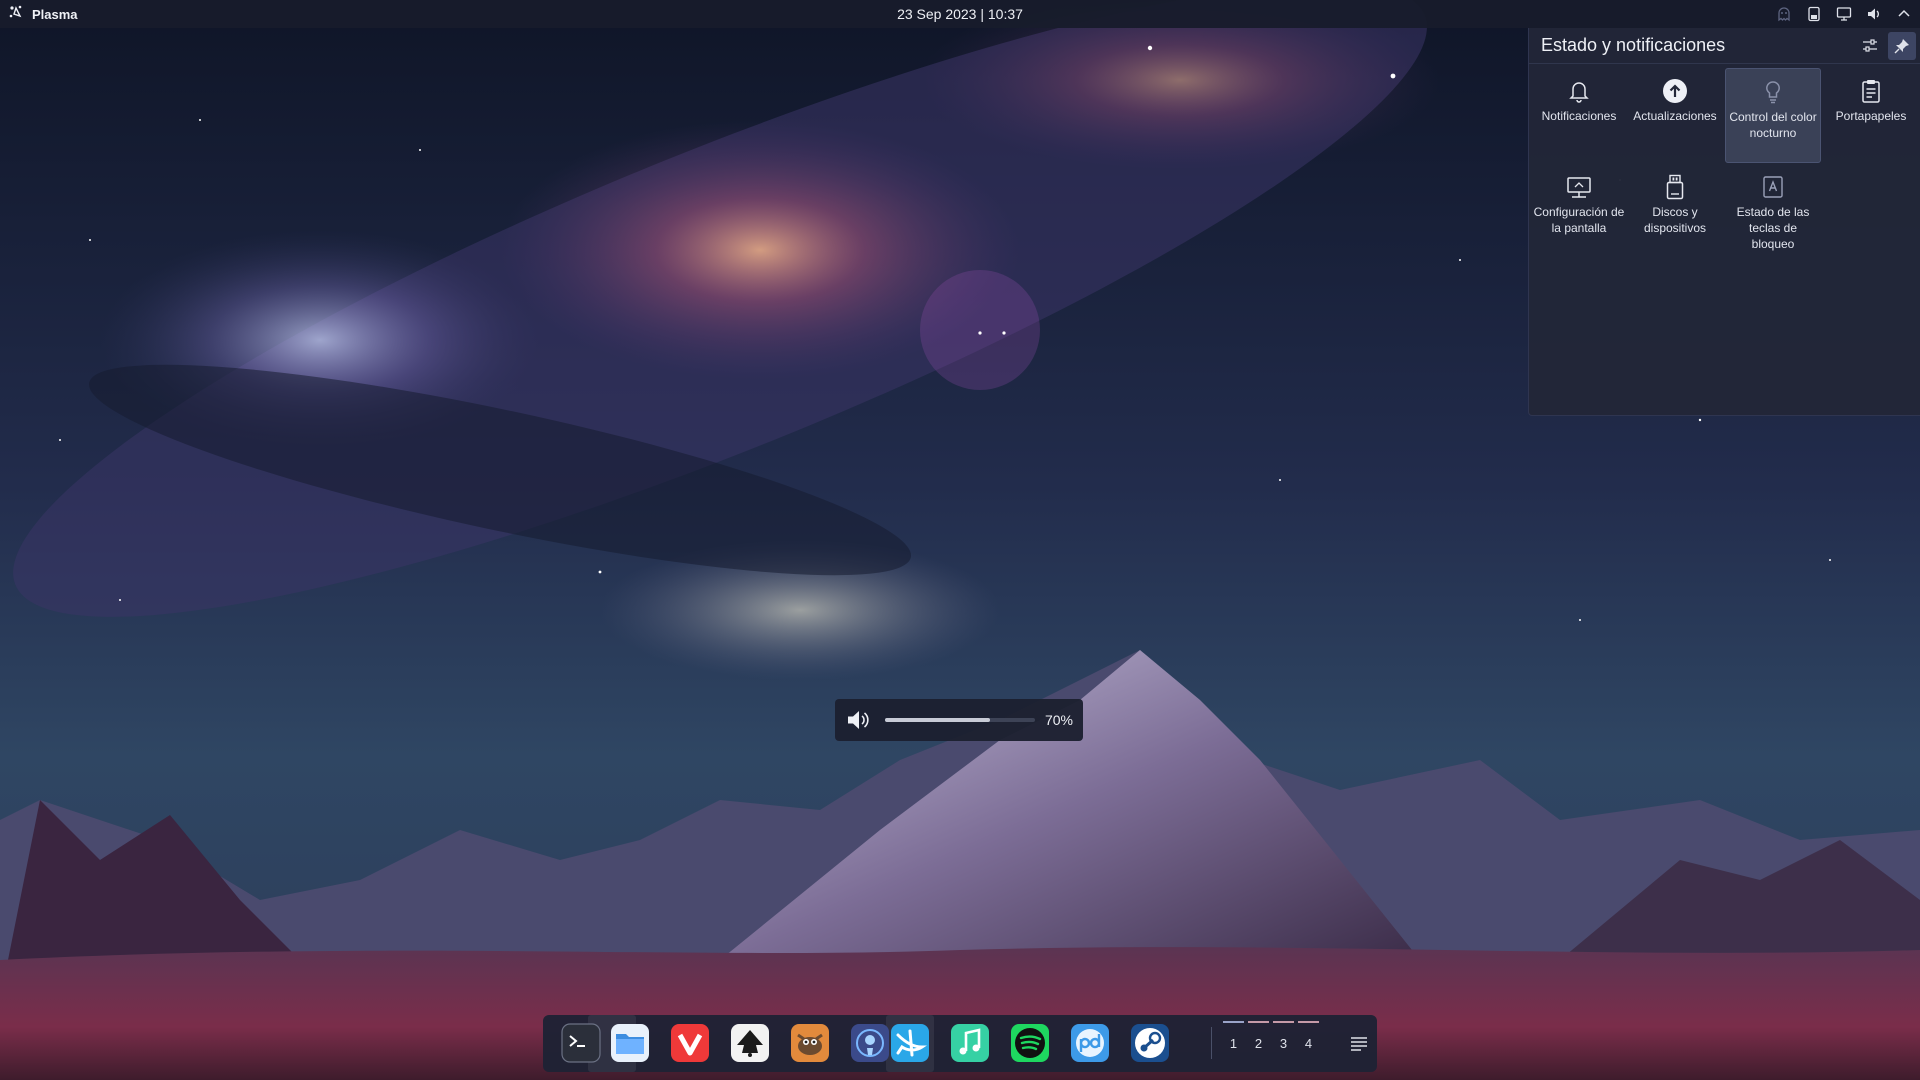 This screenshot has width=1920, height=1080. I want to click on top-panel: Plasma 23 Sep 2023 | 10:37, so click(960, 14).